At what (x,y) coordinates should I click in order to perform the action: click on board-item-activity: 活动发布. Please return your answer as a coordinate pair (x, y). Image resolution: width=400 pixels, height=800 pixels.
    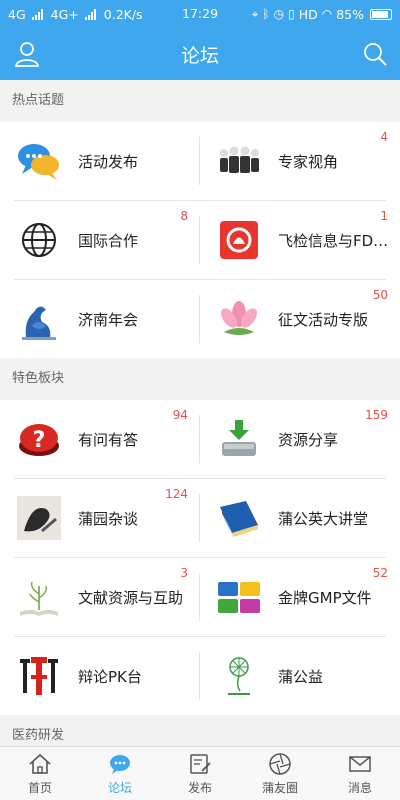
    Looking at the image, I should click on (100, 161).